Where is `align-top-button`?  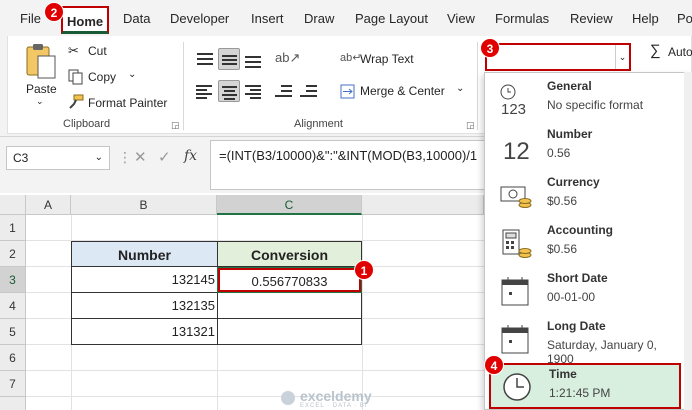
align-top-button is located at coordinates (205, 59).